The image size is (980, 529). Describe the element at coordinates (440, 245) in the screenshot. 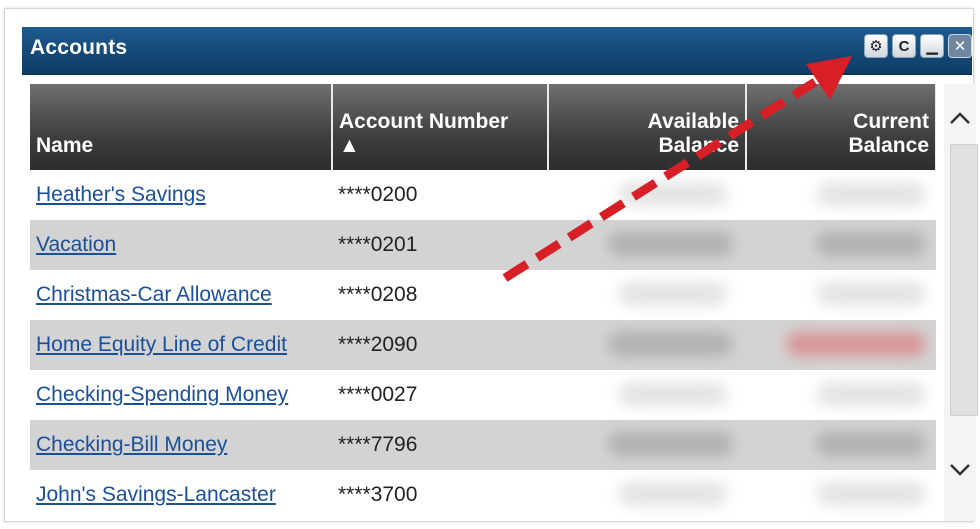

I see `account-number: ****0201` at that location.